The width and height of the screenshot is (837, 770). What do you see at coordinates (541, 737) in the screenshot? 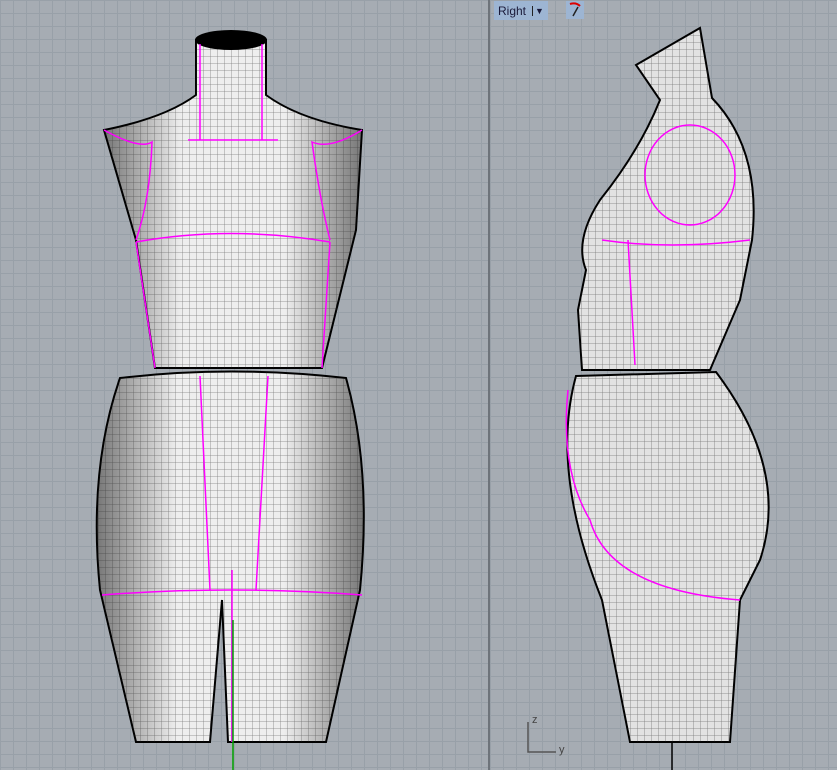
I see `axis-indicator` at bounding box center [541, 737].